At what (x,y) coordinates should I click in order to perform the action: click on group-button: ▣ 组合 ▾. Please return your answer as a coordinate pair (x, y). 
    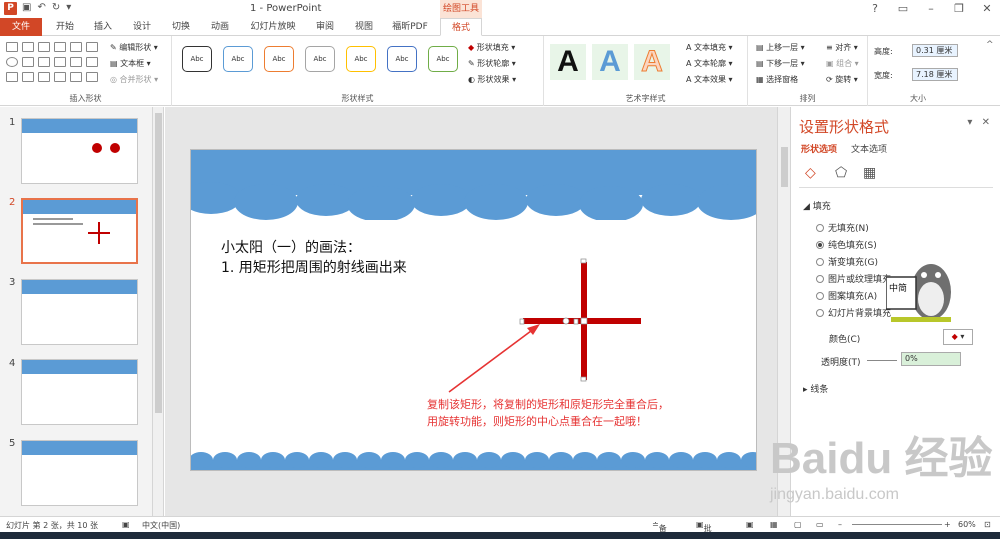
    Looking at the image, I should click on (842, 63).